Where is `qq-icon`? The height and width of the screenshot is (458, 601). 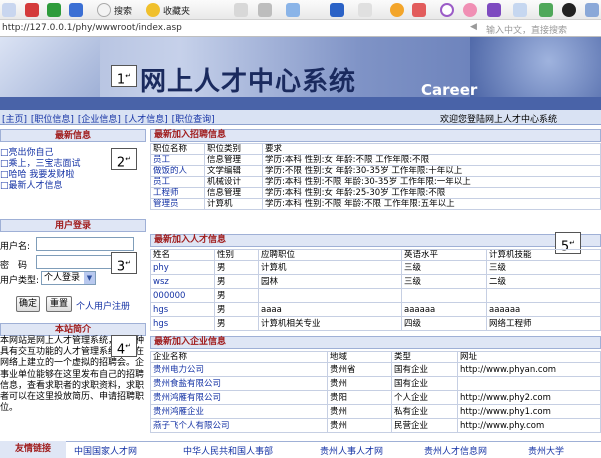
qq-icon is located at coordinates (569, 10).